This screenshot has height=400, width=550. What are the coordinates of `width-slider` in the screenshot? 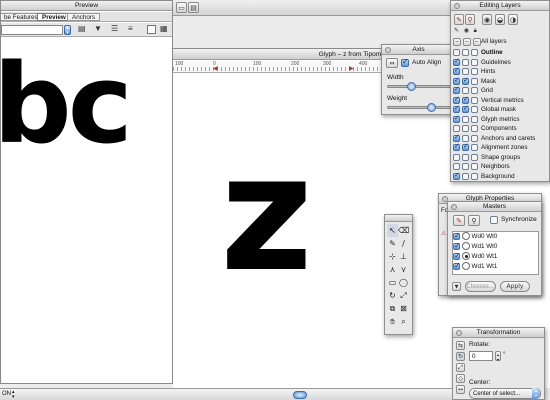 It's located at (419, 86).